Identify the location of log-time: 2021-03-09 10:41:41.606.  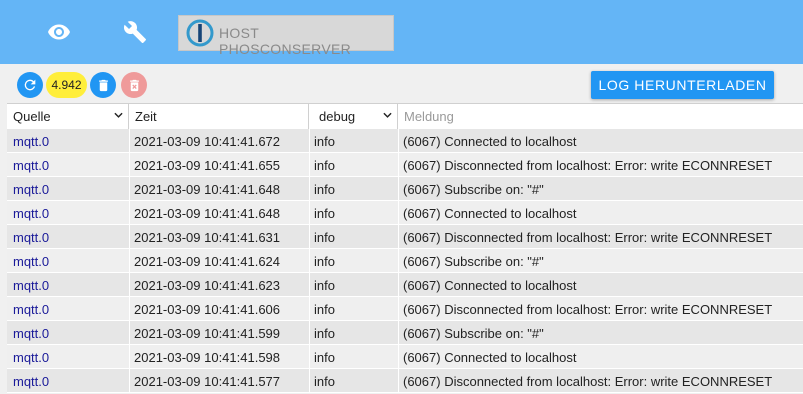
(207, 309).